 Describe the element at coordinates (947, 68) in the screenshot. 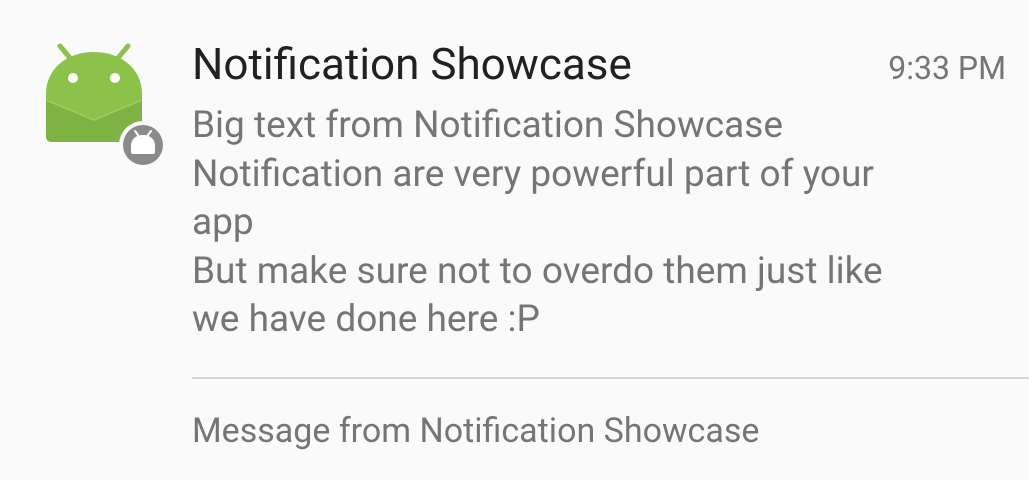

I see `notification-time: 9:33 PM` at that location.